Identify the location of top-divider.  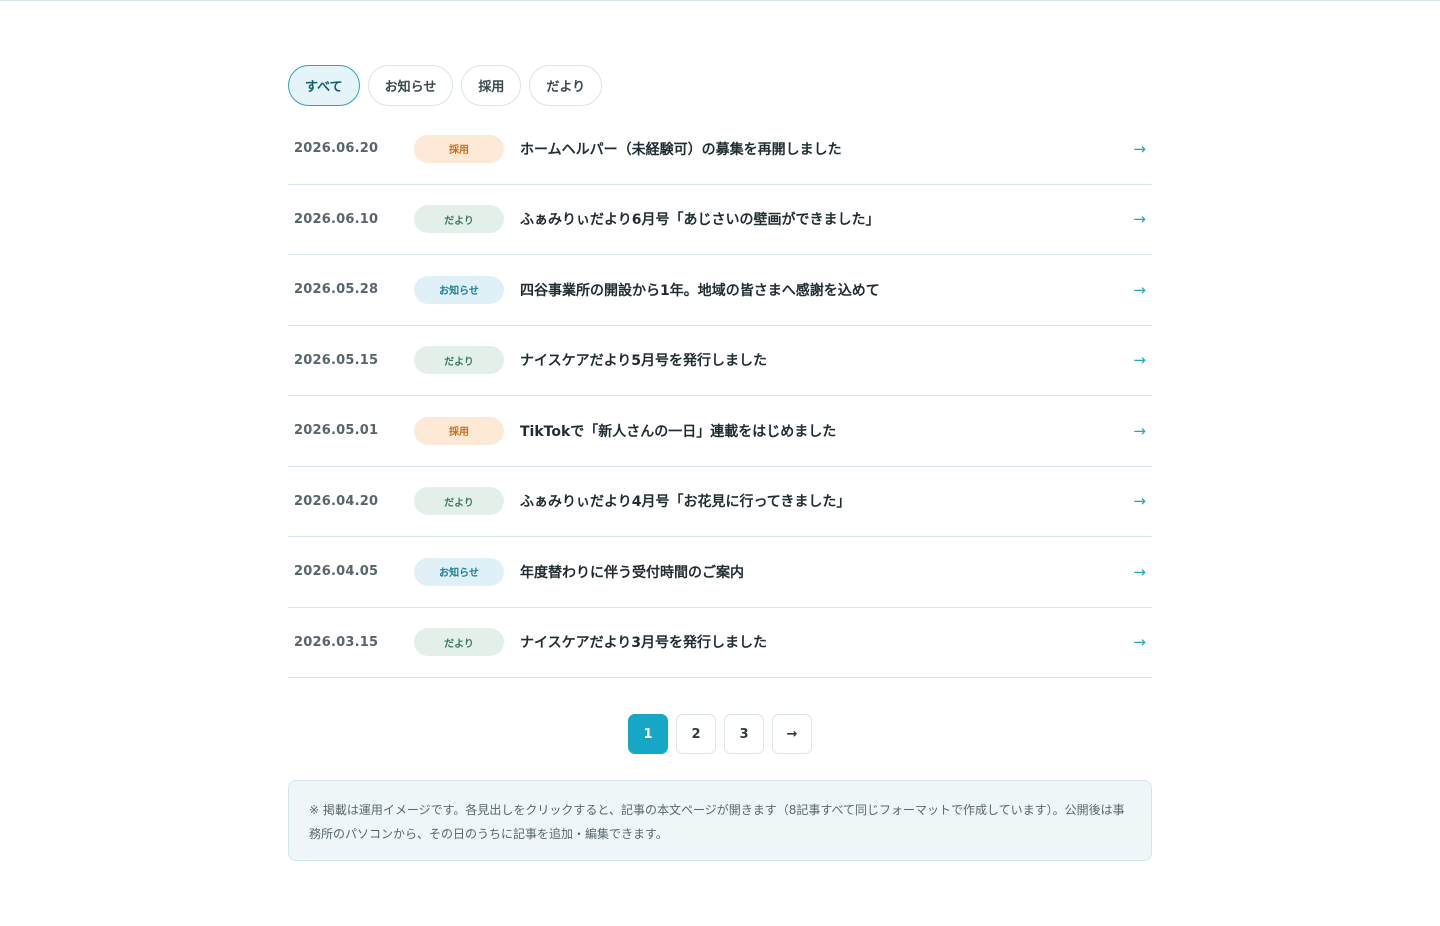
(720, 0).